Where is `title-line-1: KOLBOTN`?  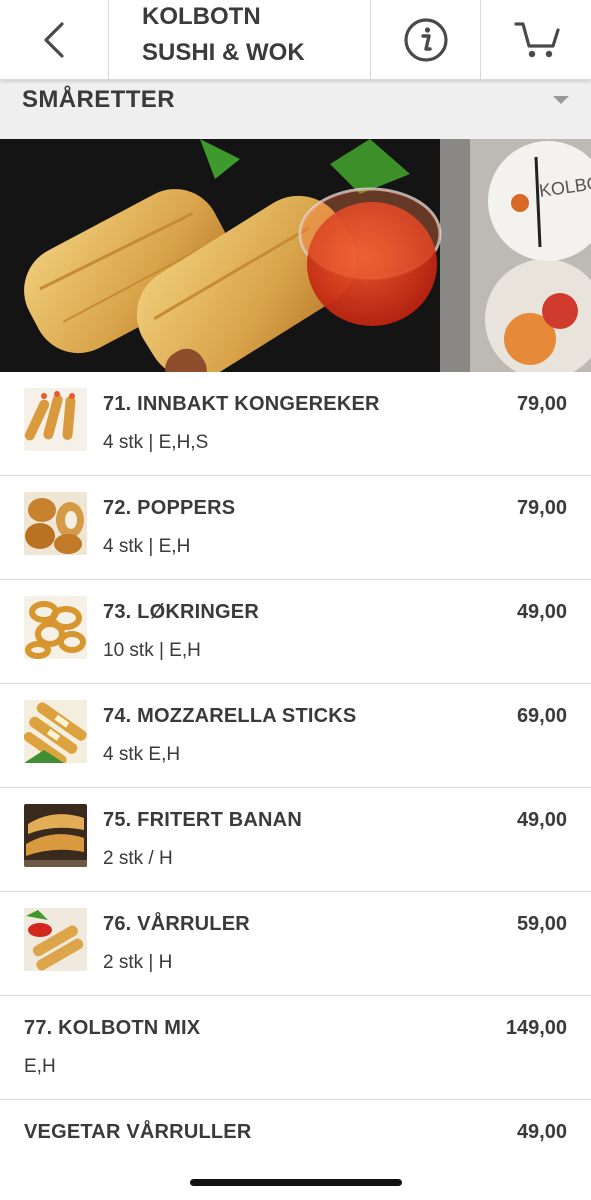 title-line-1: KOLBOTN is located at coordinates (201, 16).